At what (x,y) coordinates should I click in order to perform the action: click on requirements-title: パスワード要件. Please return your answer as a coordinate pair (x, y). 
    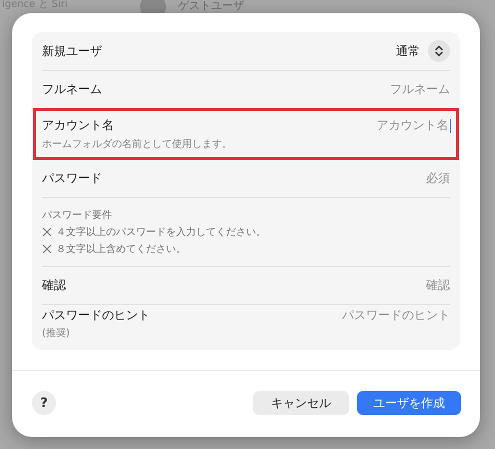
    Looking at the image, I should click on (77, 215).